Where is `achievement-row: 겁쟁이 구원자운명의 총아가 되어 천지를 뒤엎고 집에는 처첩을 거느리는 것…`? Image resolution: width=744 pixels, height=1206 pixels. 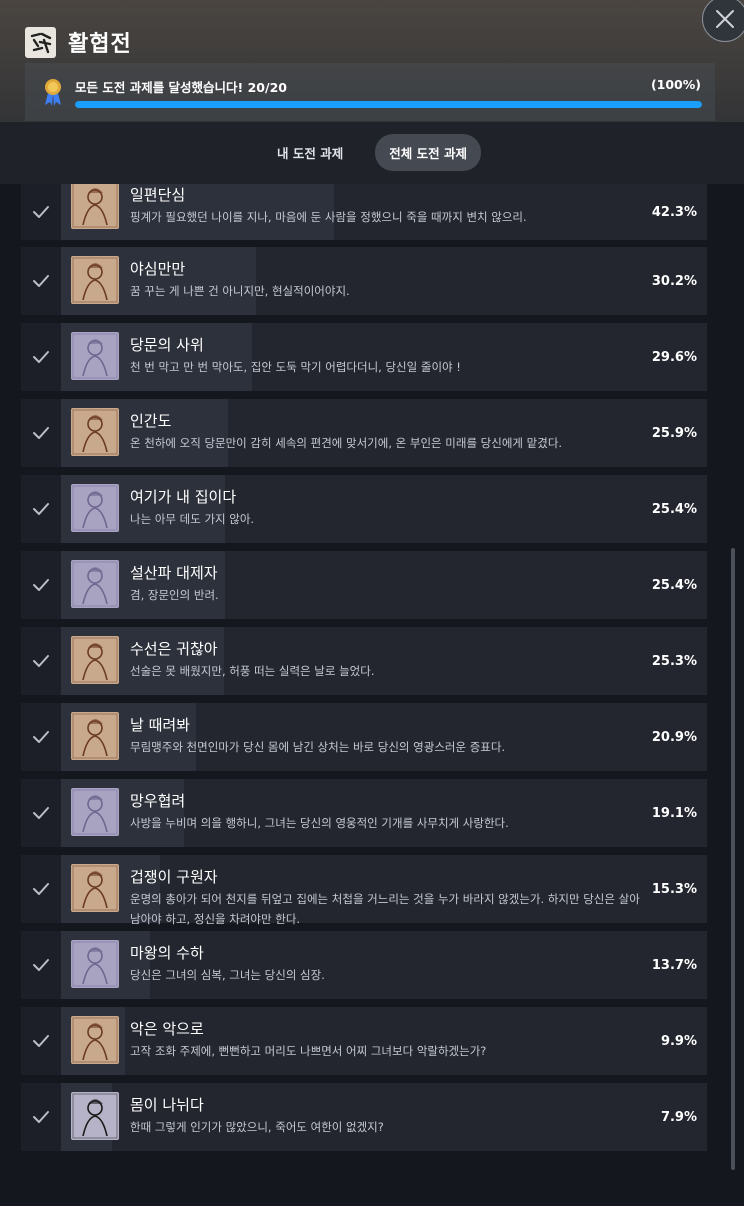
achievement-row: 겁쟁이 구원자운명의 총아가 되어 천지를 뒤엎고 집에는 처첩을 거느리는 것… is located at coordinates (364, 890).